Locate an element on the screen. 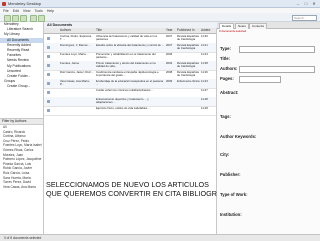  column-year: Year is located at coordinates (169, 30).